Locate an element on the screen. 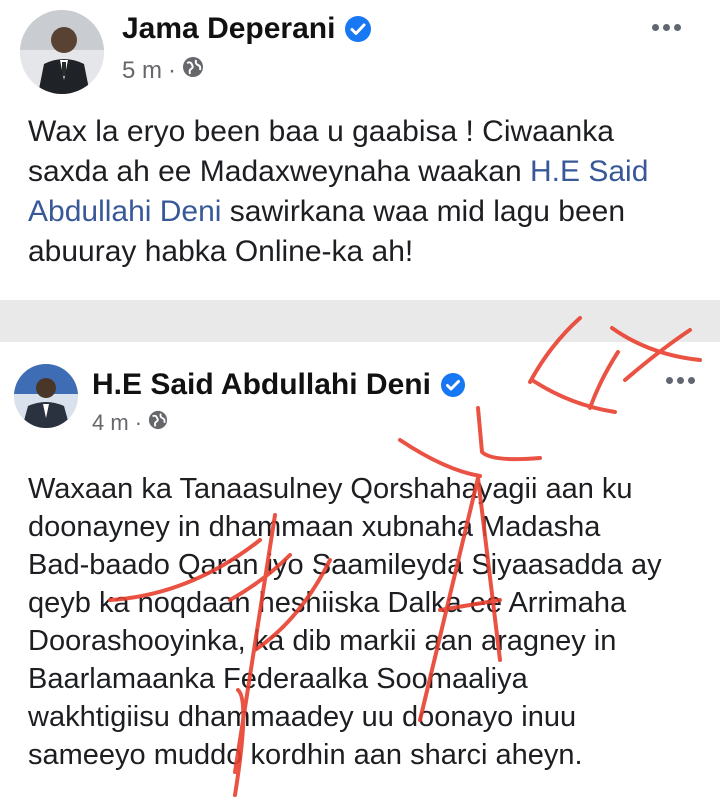 The width and height of the screenshot is (720, 800). post-meta: 5 m · is located at coordinates (163, 70).